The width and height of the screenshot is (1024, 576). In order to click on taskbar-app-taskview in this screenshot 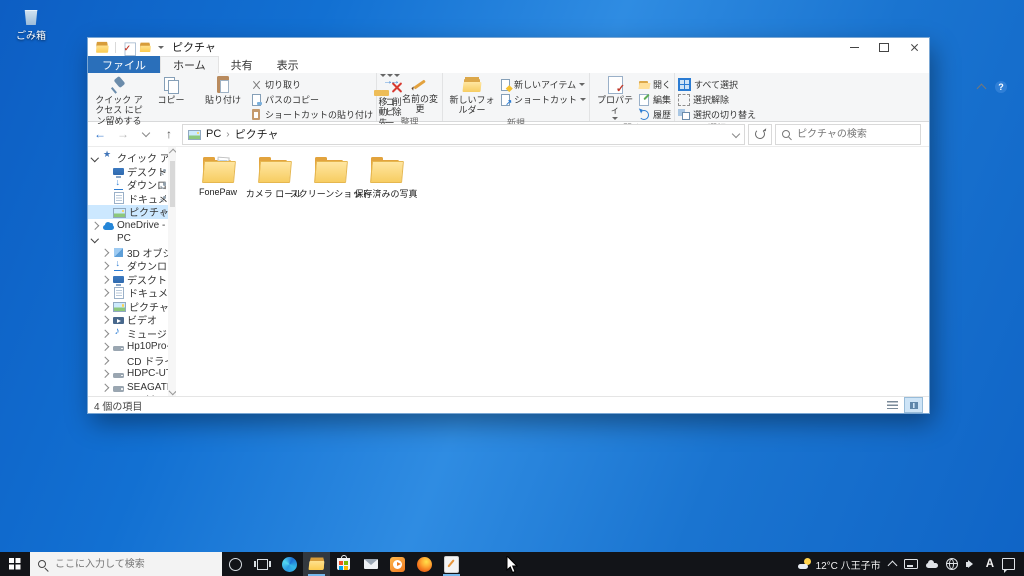, I will do `click(262, 564)`.